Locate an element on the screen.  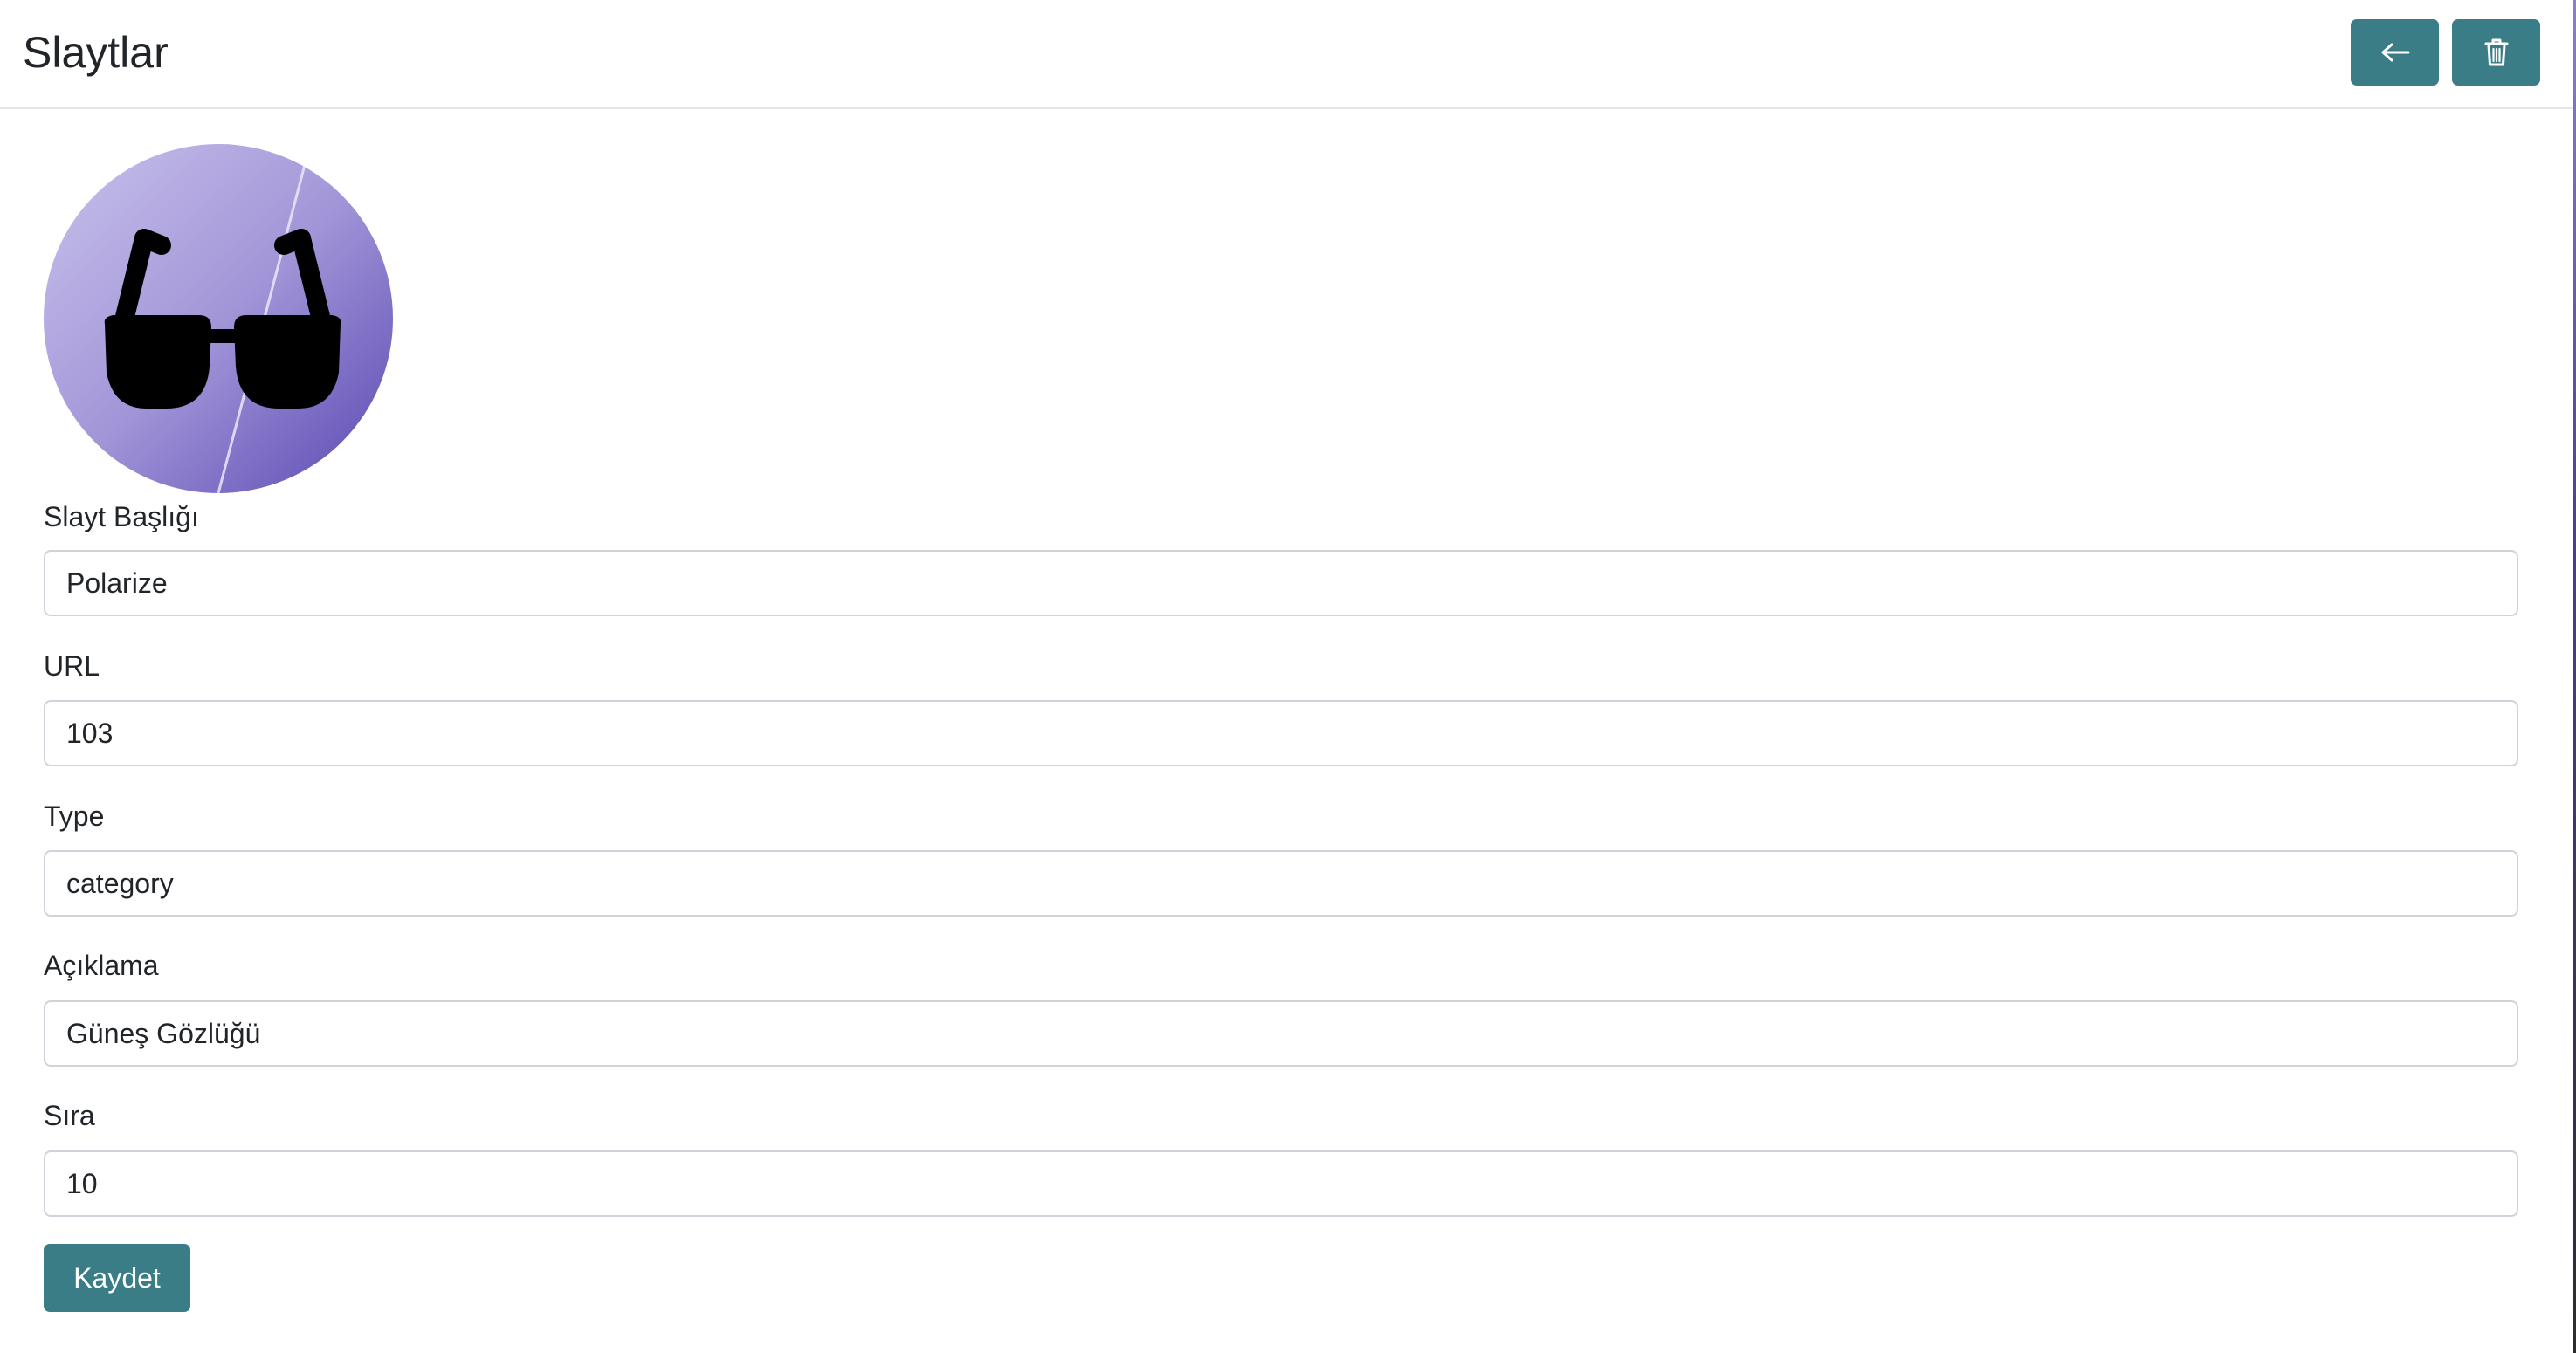
save-button: Kaydet is located at coordinates (117, 1278).